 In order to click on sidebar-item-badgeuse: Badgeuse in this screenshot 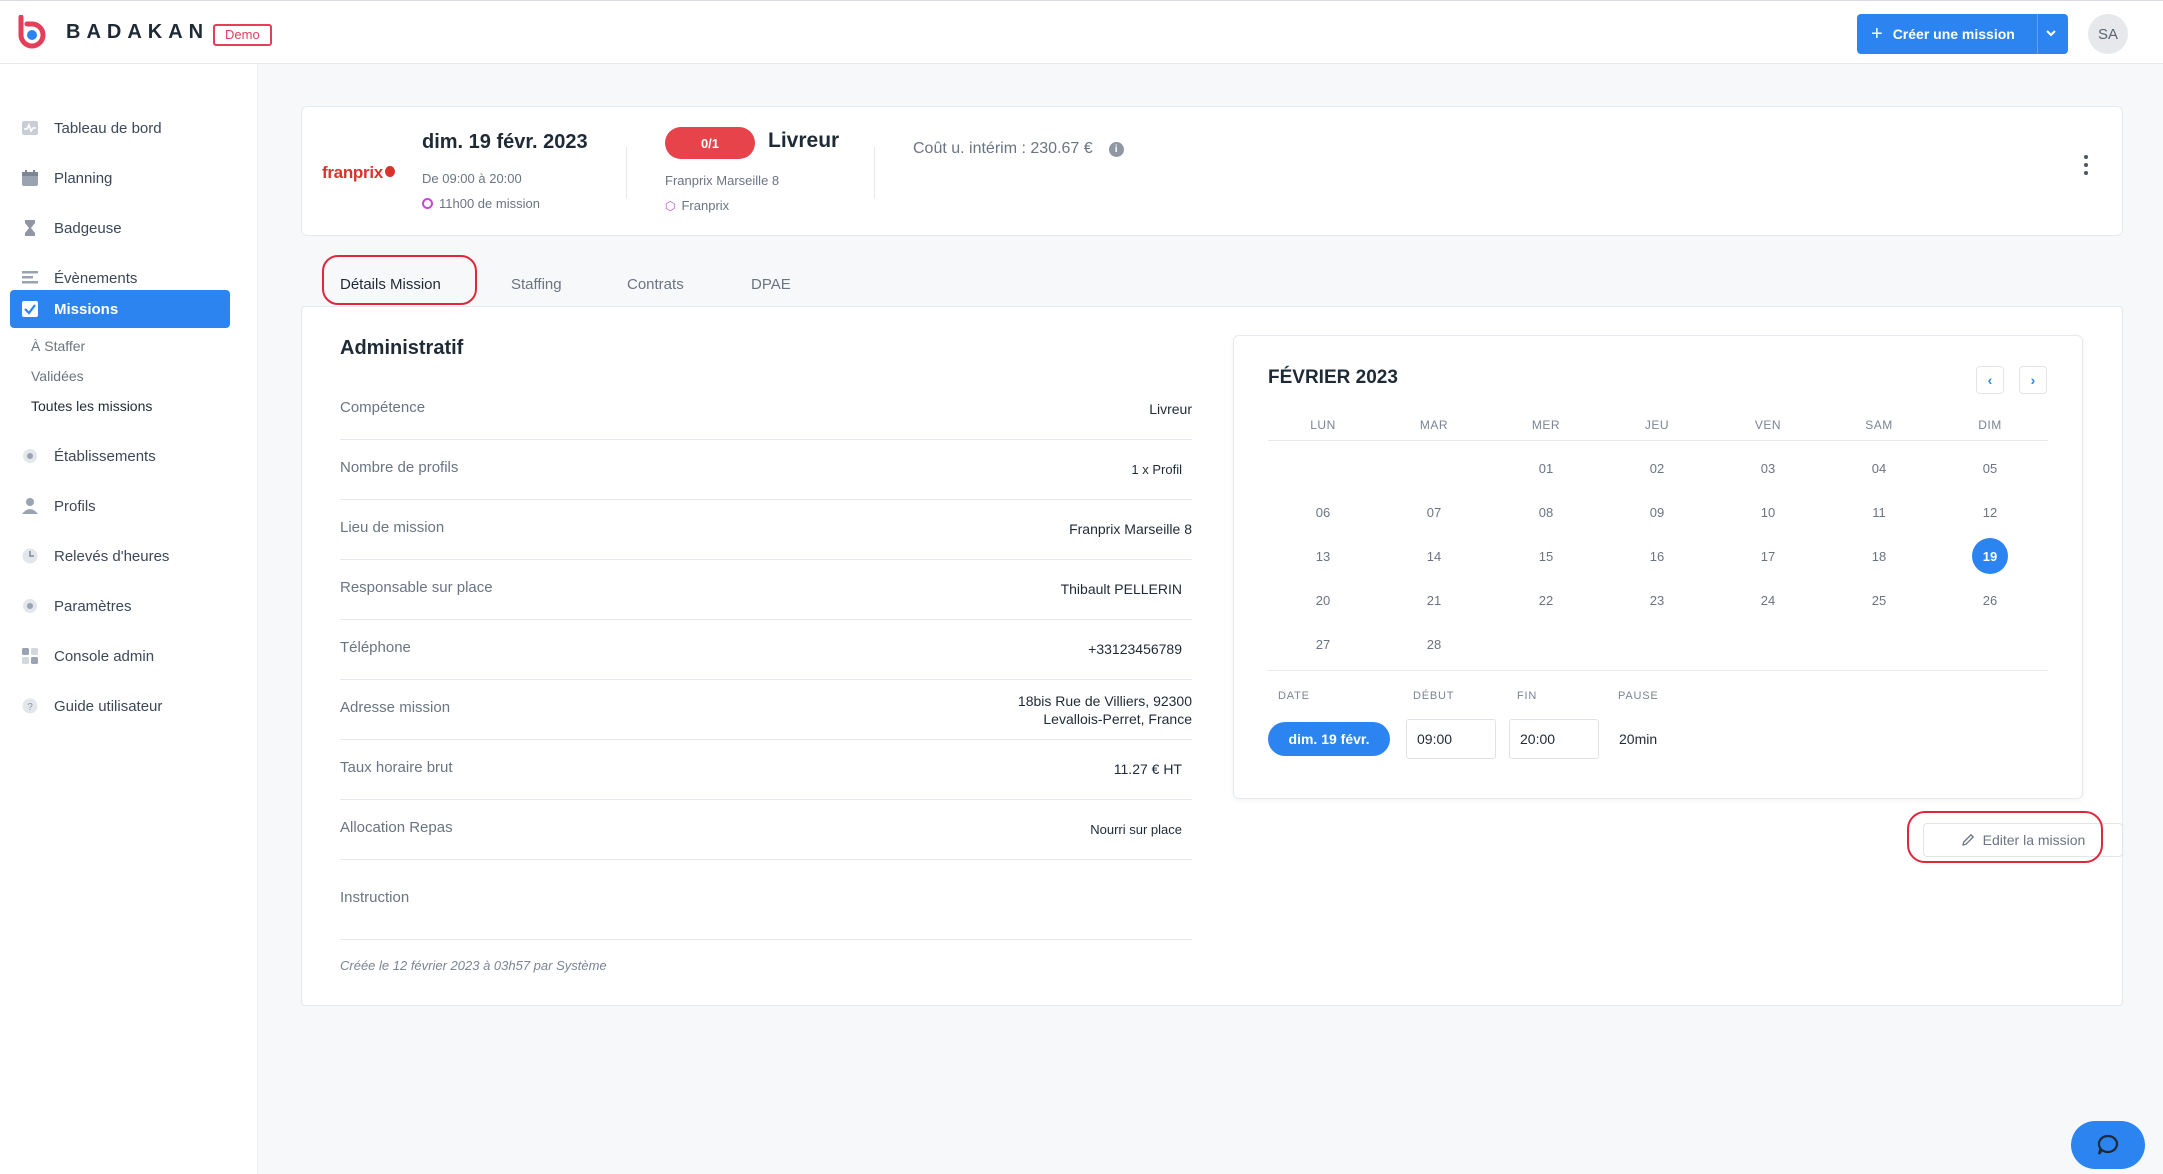, I will do `click(120, 228)`.